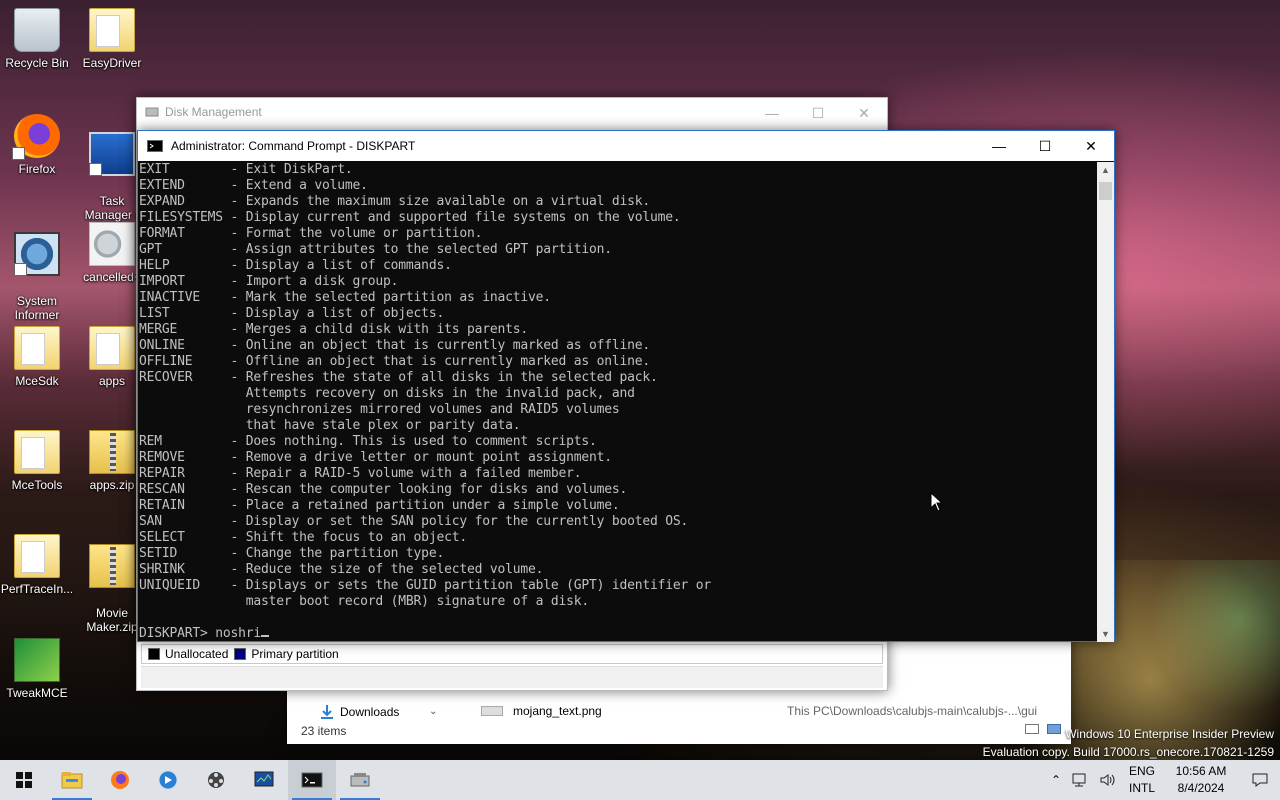  I want to click on clock-time: 10:56 AM, so click(1201, 771).